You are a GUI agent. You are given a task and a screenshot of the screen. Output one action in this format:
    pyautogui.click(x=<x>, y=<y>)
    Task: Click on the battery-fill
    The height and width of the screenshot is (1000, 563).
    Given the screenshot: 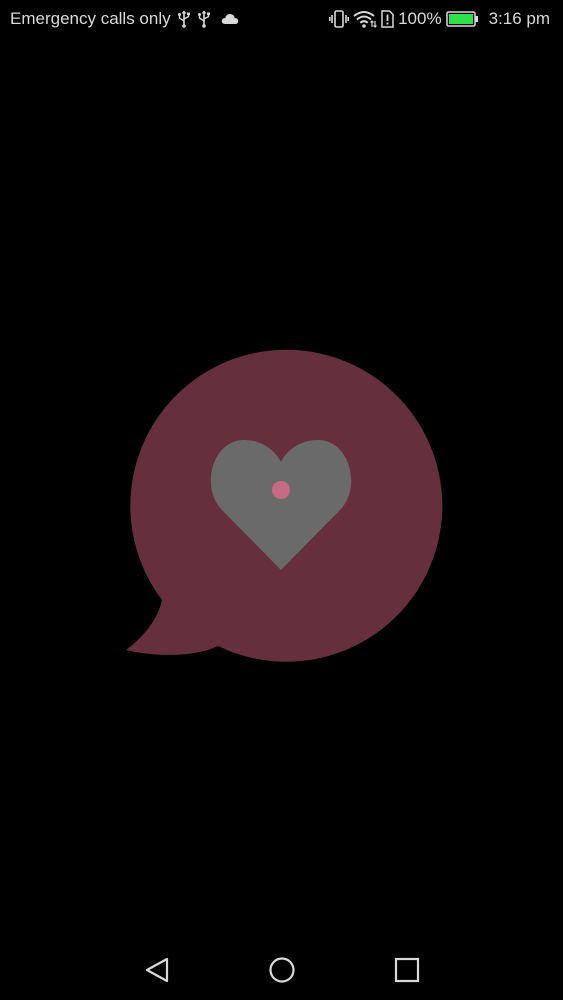 What is the action you would take?
    pyautogui.click(x=460, y=19)
    